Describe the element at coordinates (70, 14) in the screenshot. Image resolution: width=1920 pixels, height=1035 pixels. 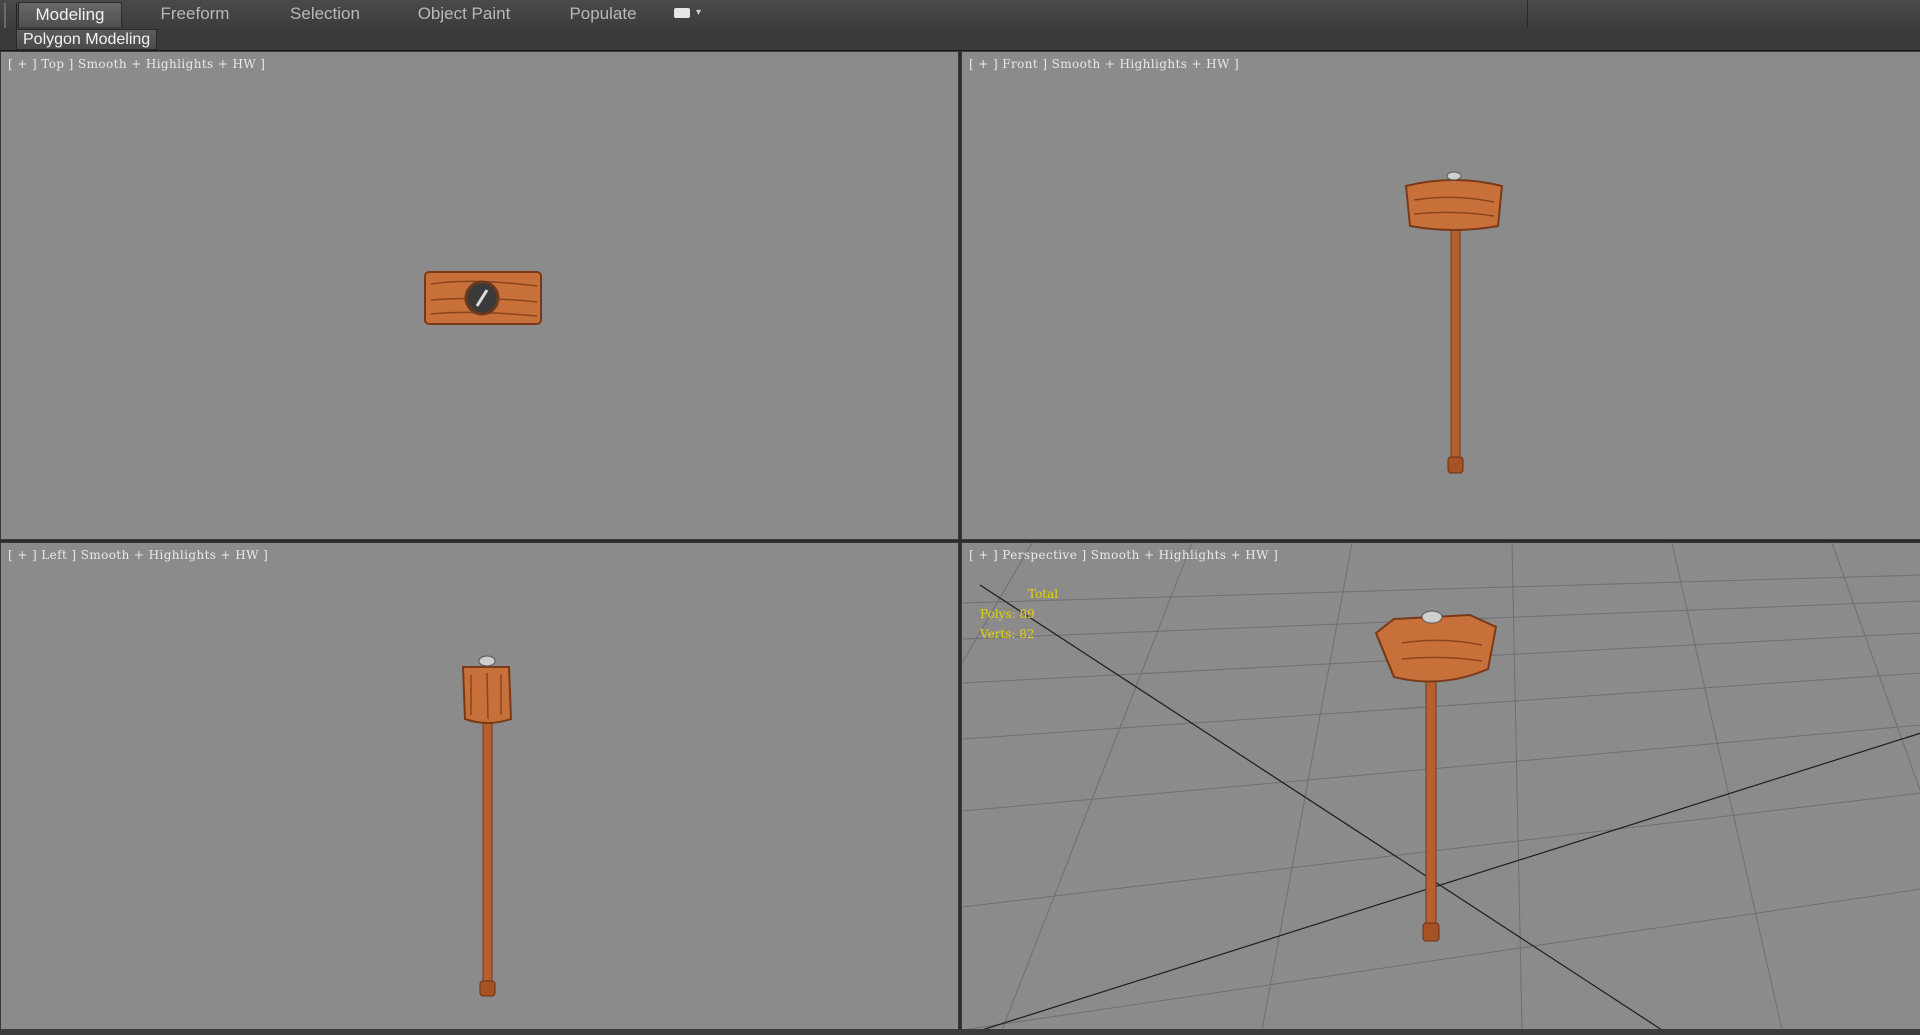
I see `tab-modeling: Modeling` at that location.